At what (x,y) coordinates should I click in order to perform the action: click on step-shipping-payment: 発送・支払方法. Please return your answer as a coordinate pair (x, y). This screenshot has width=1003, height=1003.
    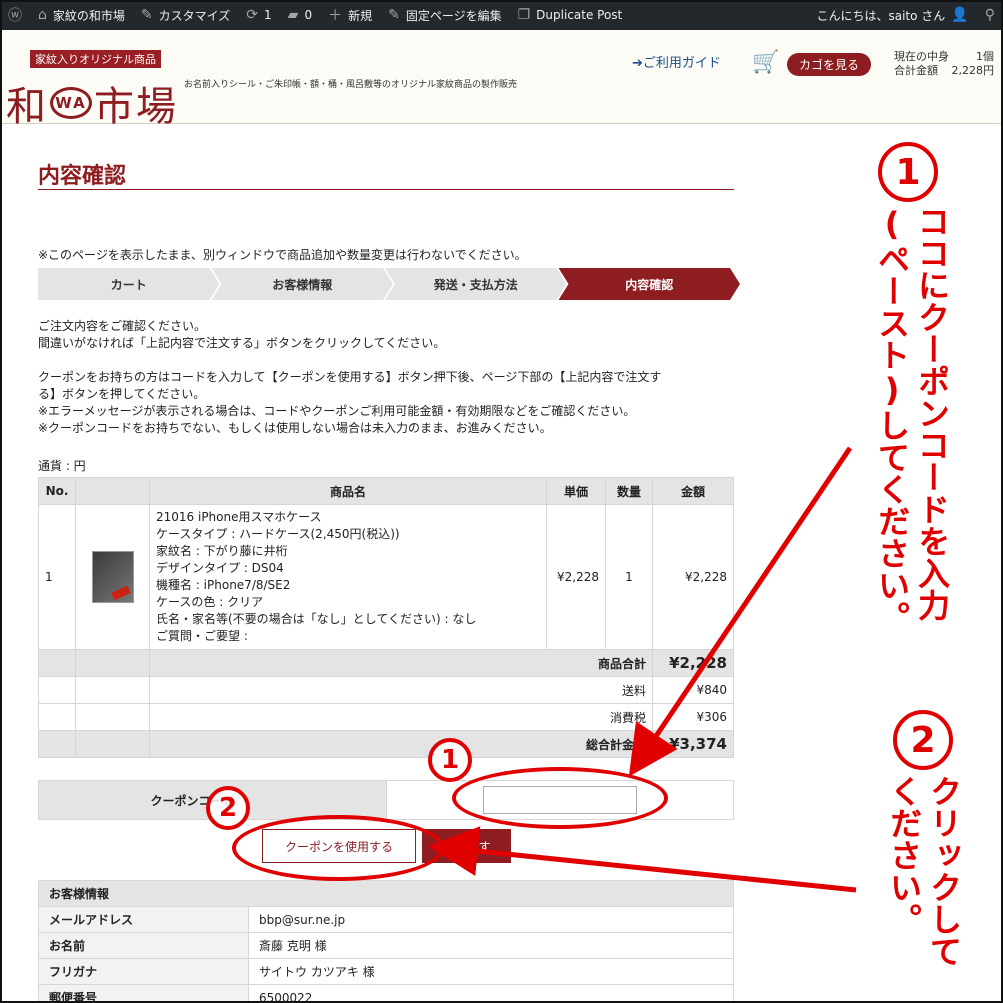
    Looking at the image, I should click on (476, 284).